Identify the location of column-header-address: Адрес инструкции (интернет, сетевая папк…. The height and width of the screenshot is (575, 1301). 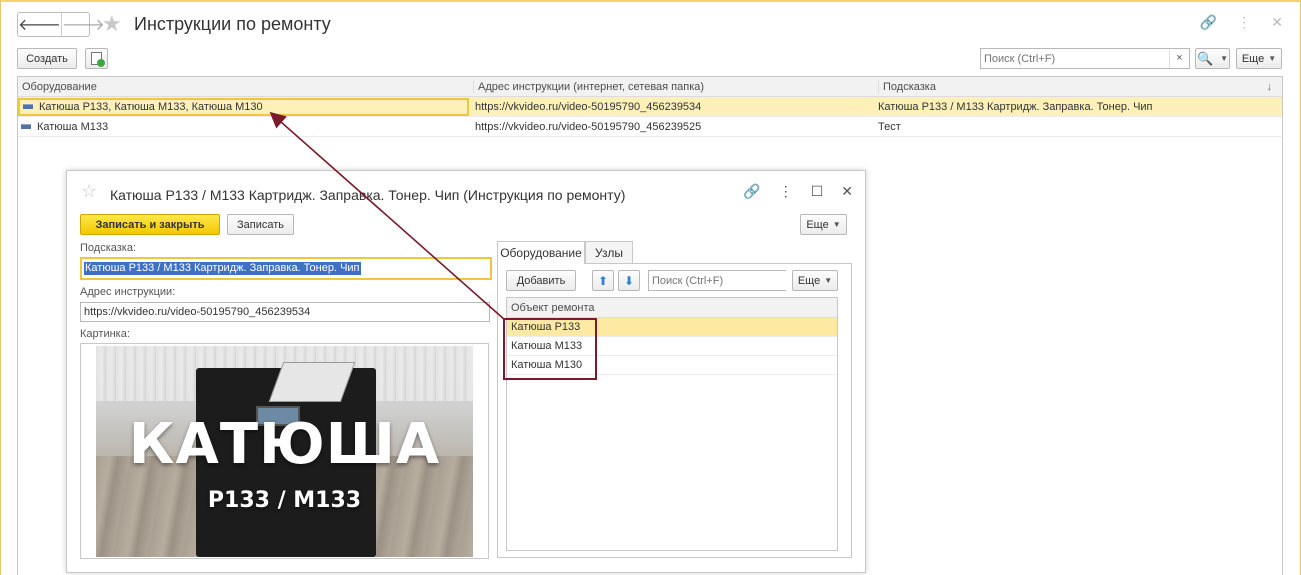
(675, 86).